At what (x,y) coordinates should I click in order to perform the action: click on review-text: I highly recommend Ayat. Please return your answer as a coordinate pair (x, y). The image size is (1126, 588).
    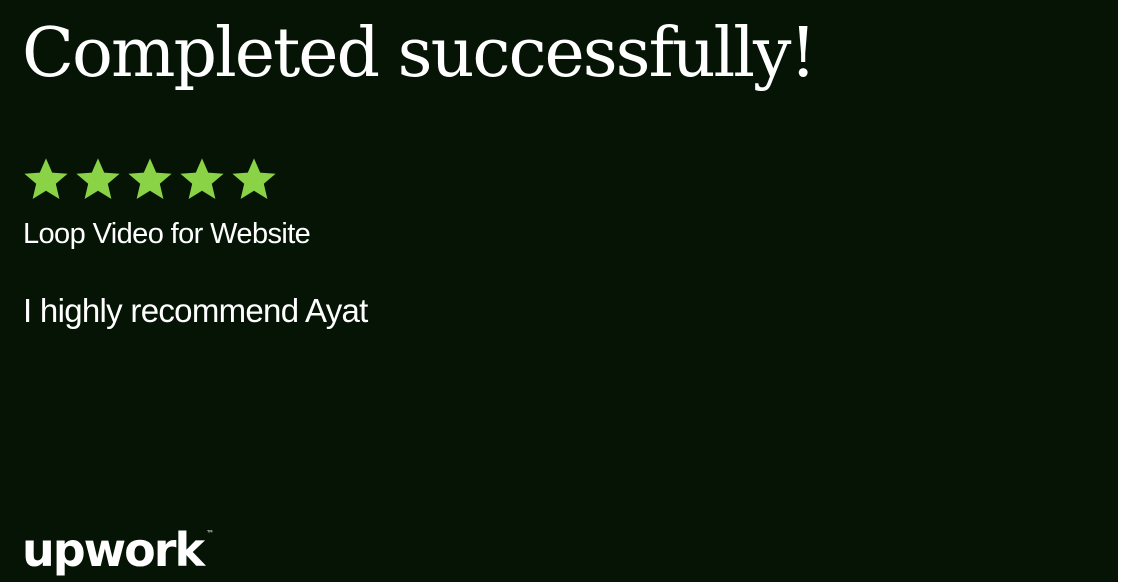
    Looking at the image, I should click on (195, 310).